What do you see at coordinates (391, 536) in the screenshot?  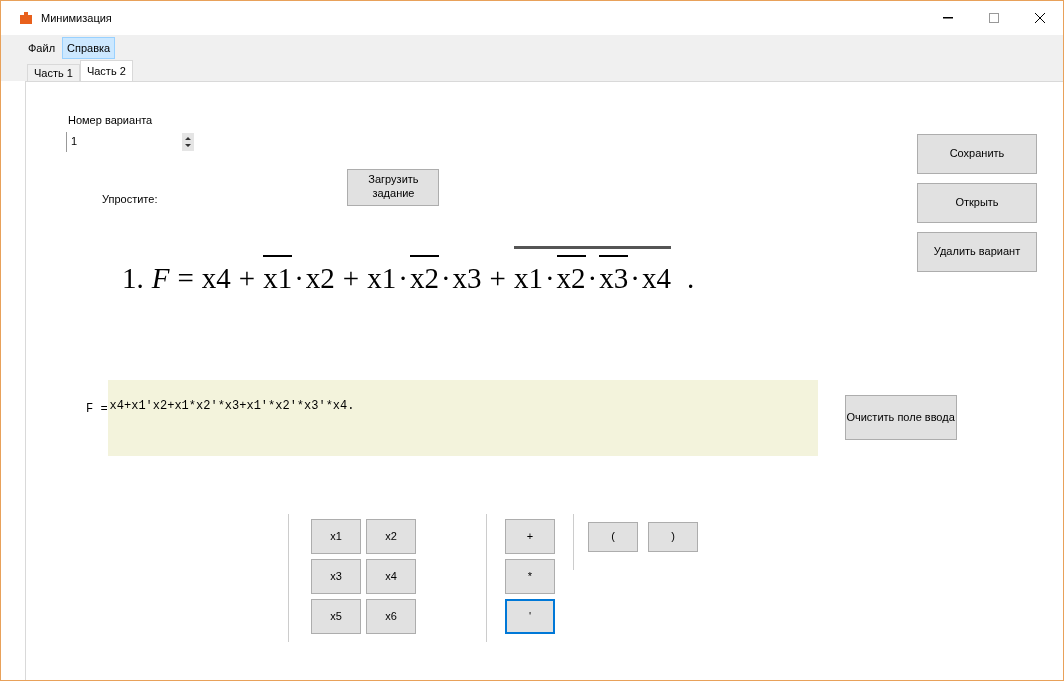 I see `variable-key: x2` at bounding box center [391, 536].